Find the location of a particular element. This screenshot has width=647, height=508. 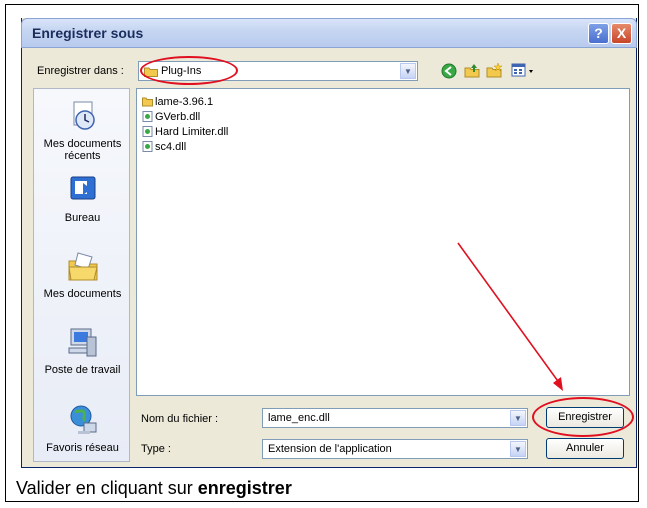

caption-emphasis: enregistrer is located at coordinates (244, 488).